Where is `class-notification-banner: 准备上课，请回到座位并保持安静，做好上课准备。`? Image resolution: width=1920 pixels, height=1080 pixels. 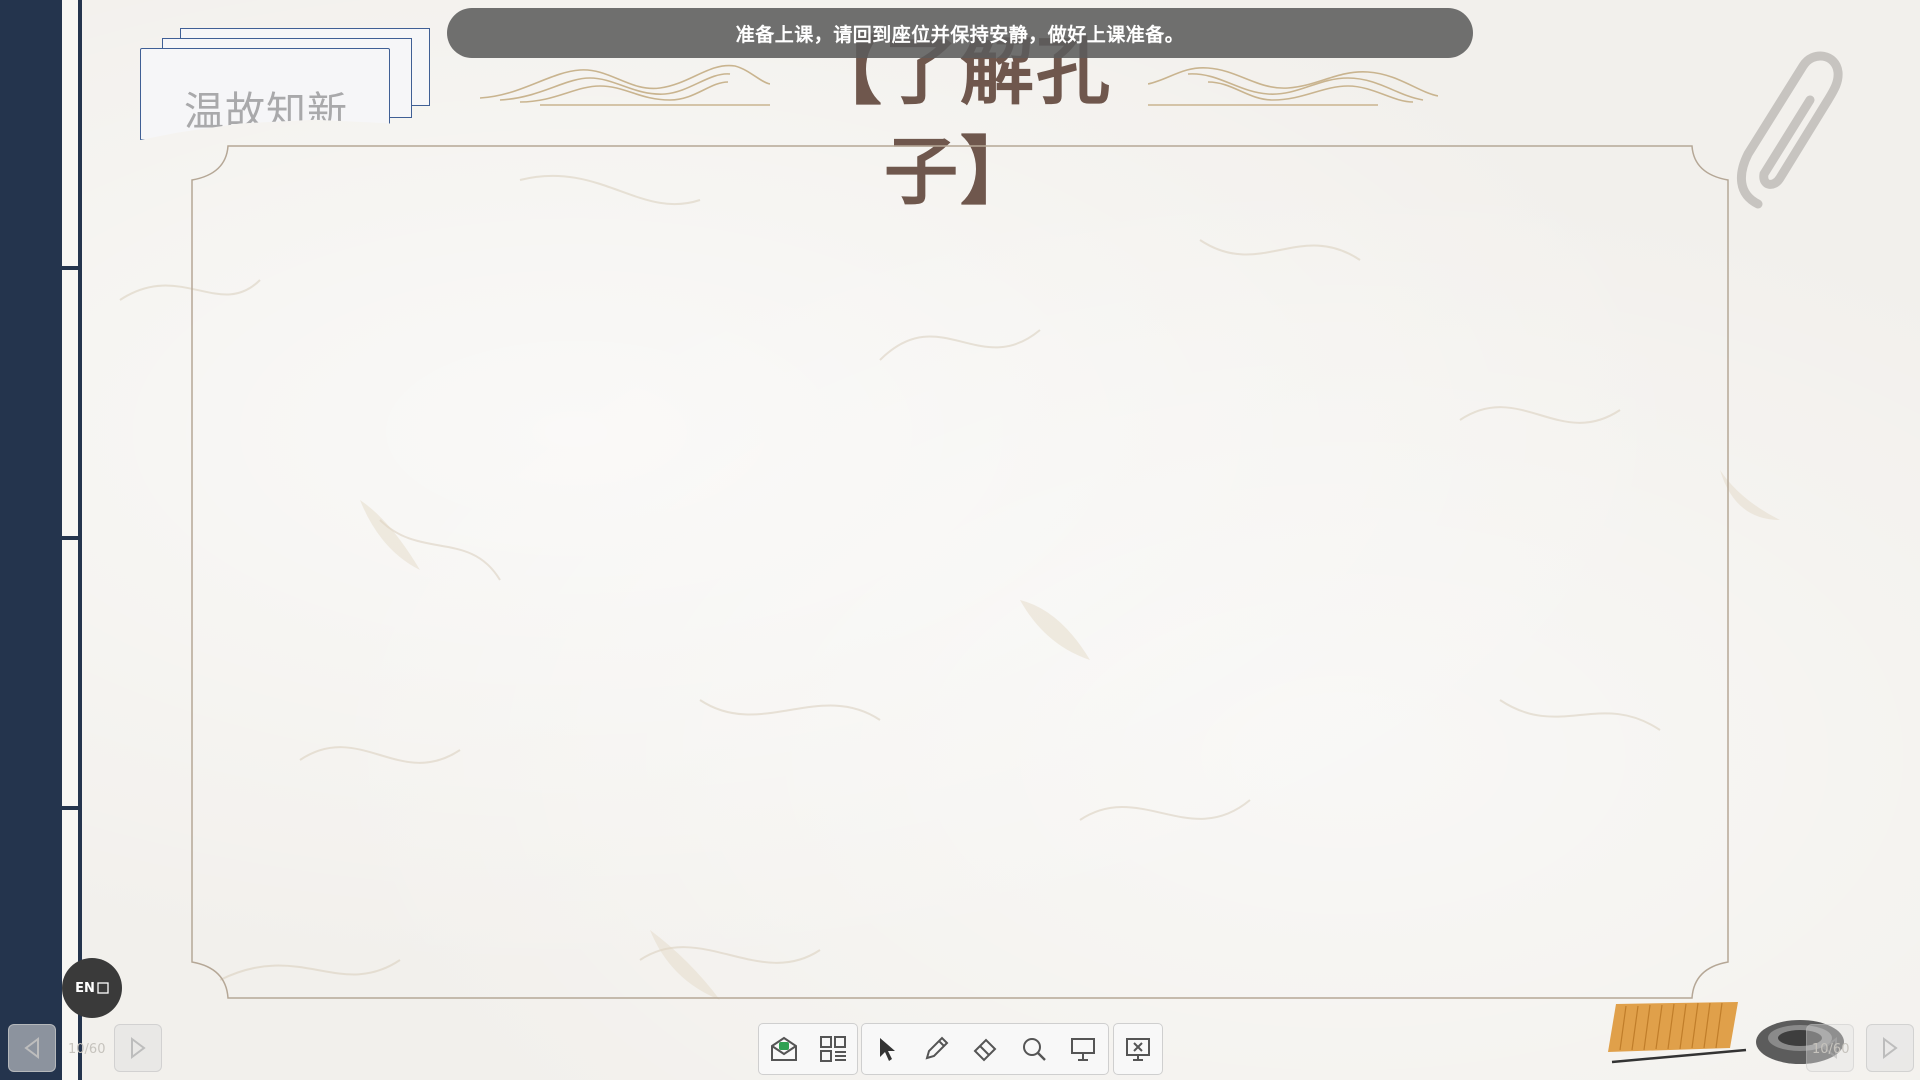
class-notification-banner: 准备上课，请回到座位并保持安静，做好上课准备。 is located at coordinates (960, 33).